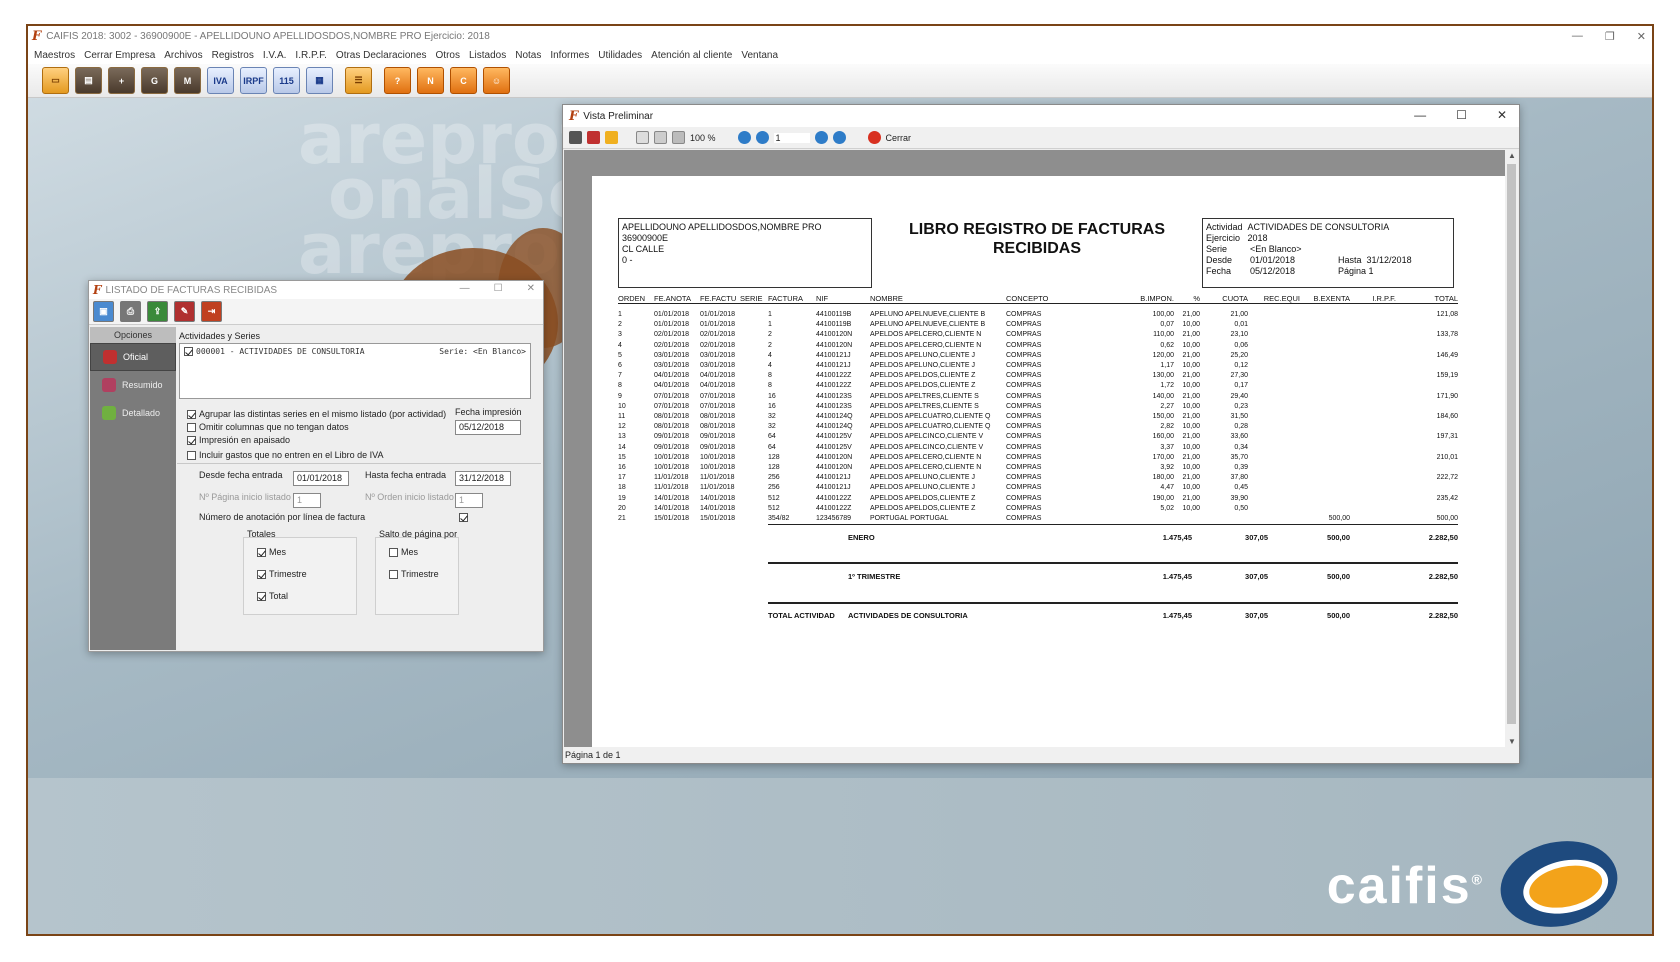 This screenshot has width=1680, height=962. What do you see at coordinates (821, 137) in the screenshot?
I see `next-page-icon` at bounding box center [821, 137].